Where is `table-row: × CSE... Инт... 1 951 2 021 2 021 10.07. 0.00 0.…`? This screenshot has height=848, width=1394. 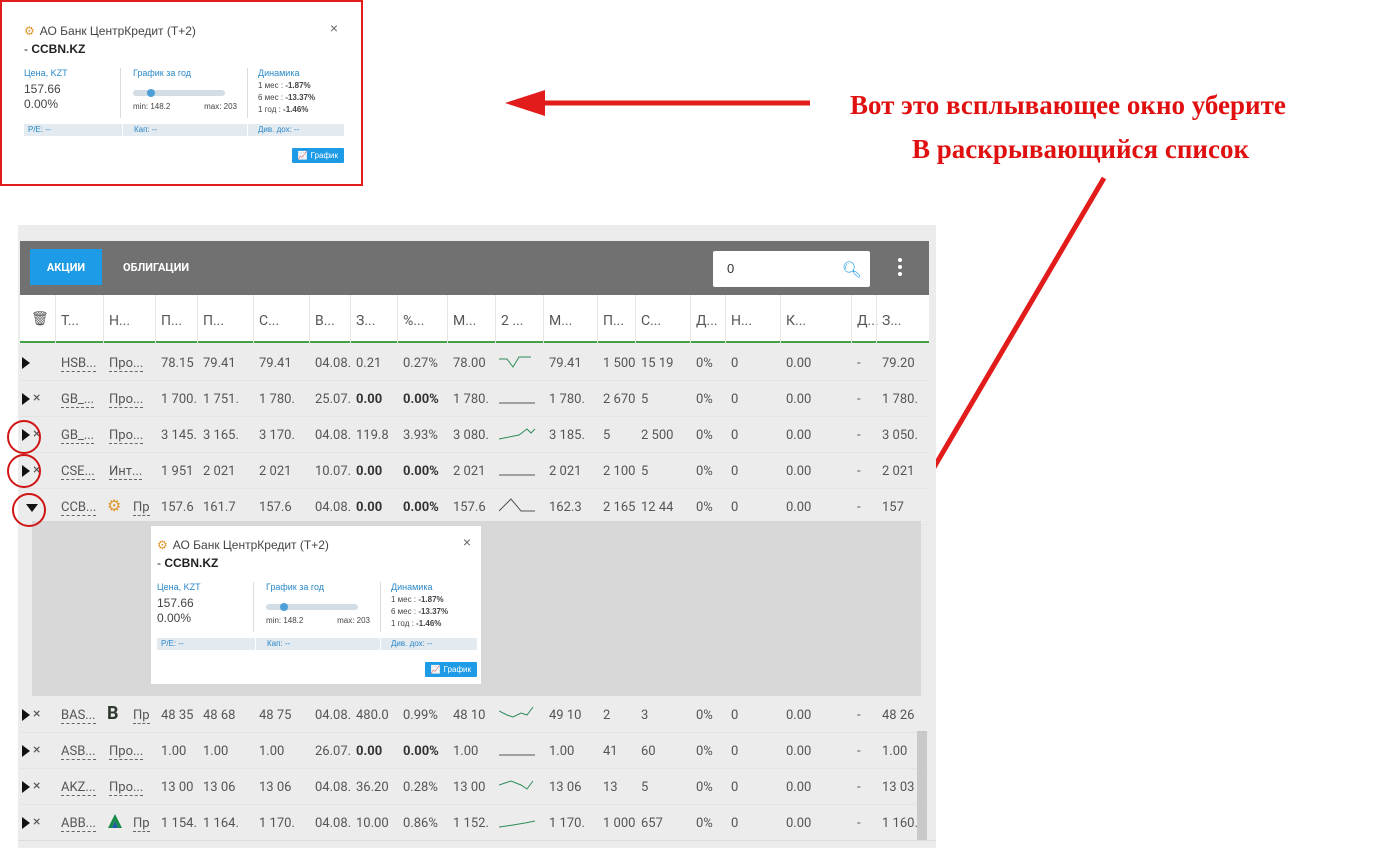 table-row: × CSE... Инт... 1 951 2 021 2 021 10.07. 0.00 0.… is located at coordinates (474, 471).